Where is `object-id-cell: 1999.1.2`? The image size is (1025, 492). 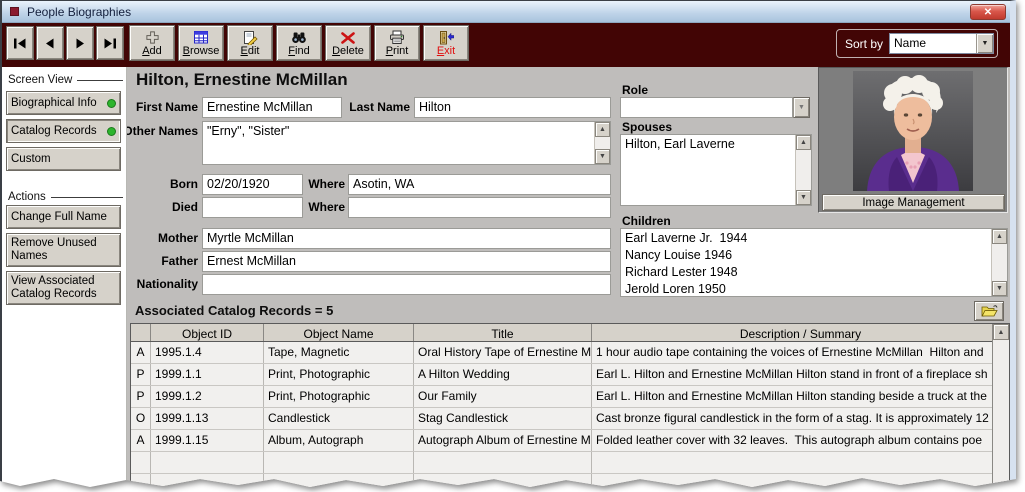
object-id-cell: 1999.1.2 is located at coordinates (207, 396).